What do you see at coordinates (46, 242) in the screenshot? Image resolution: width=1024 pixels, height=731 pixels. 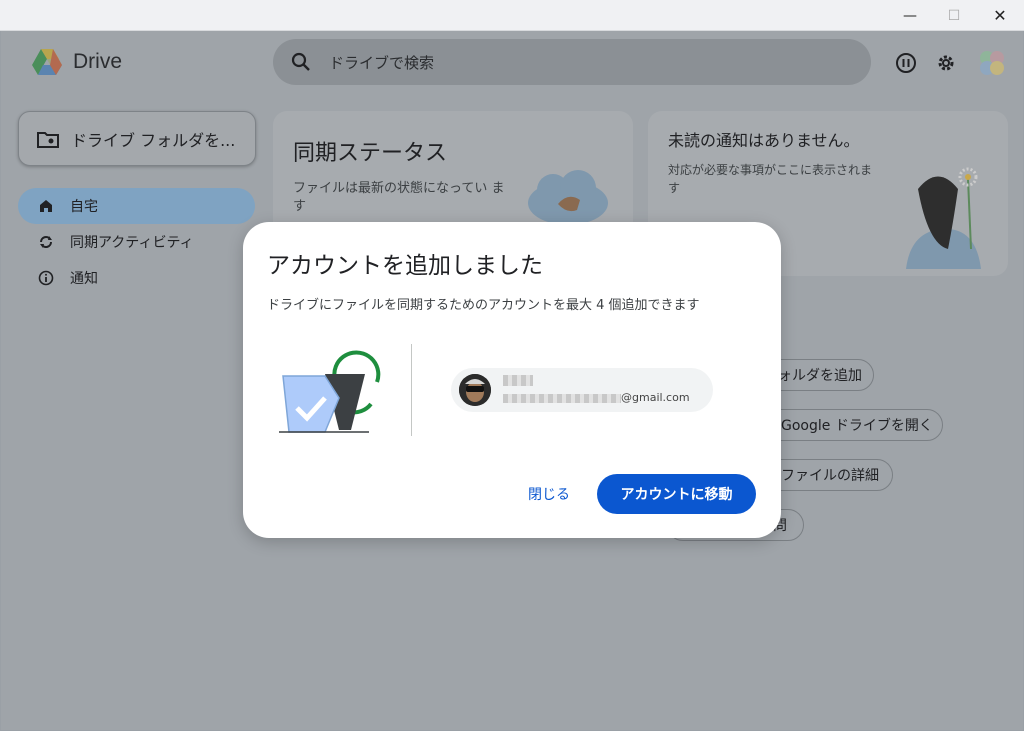 I see `sync-icon` at bounding box center [46, 242].